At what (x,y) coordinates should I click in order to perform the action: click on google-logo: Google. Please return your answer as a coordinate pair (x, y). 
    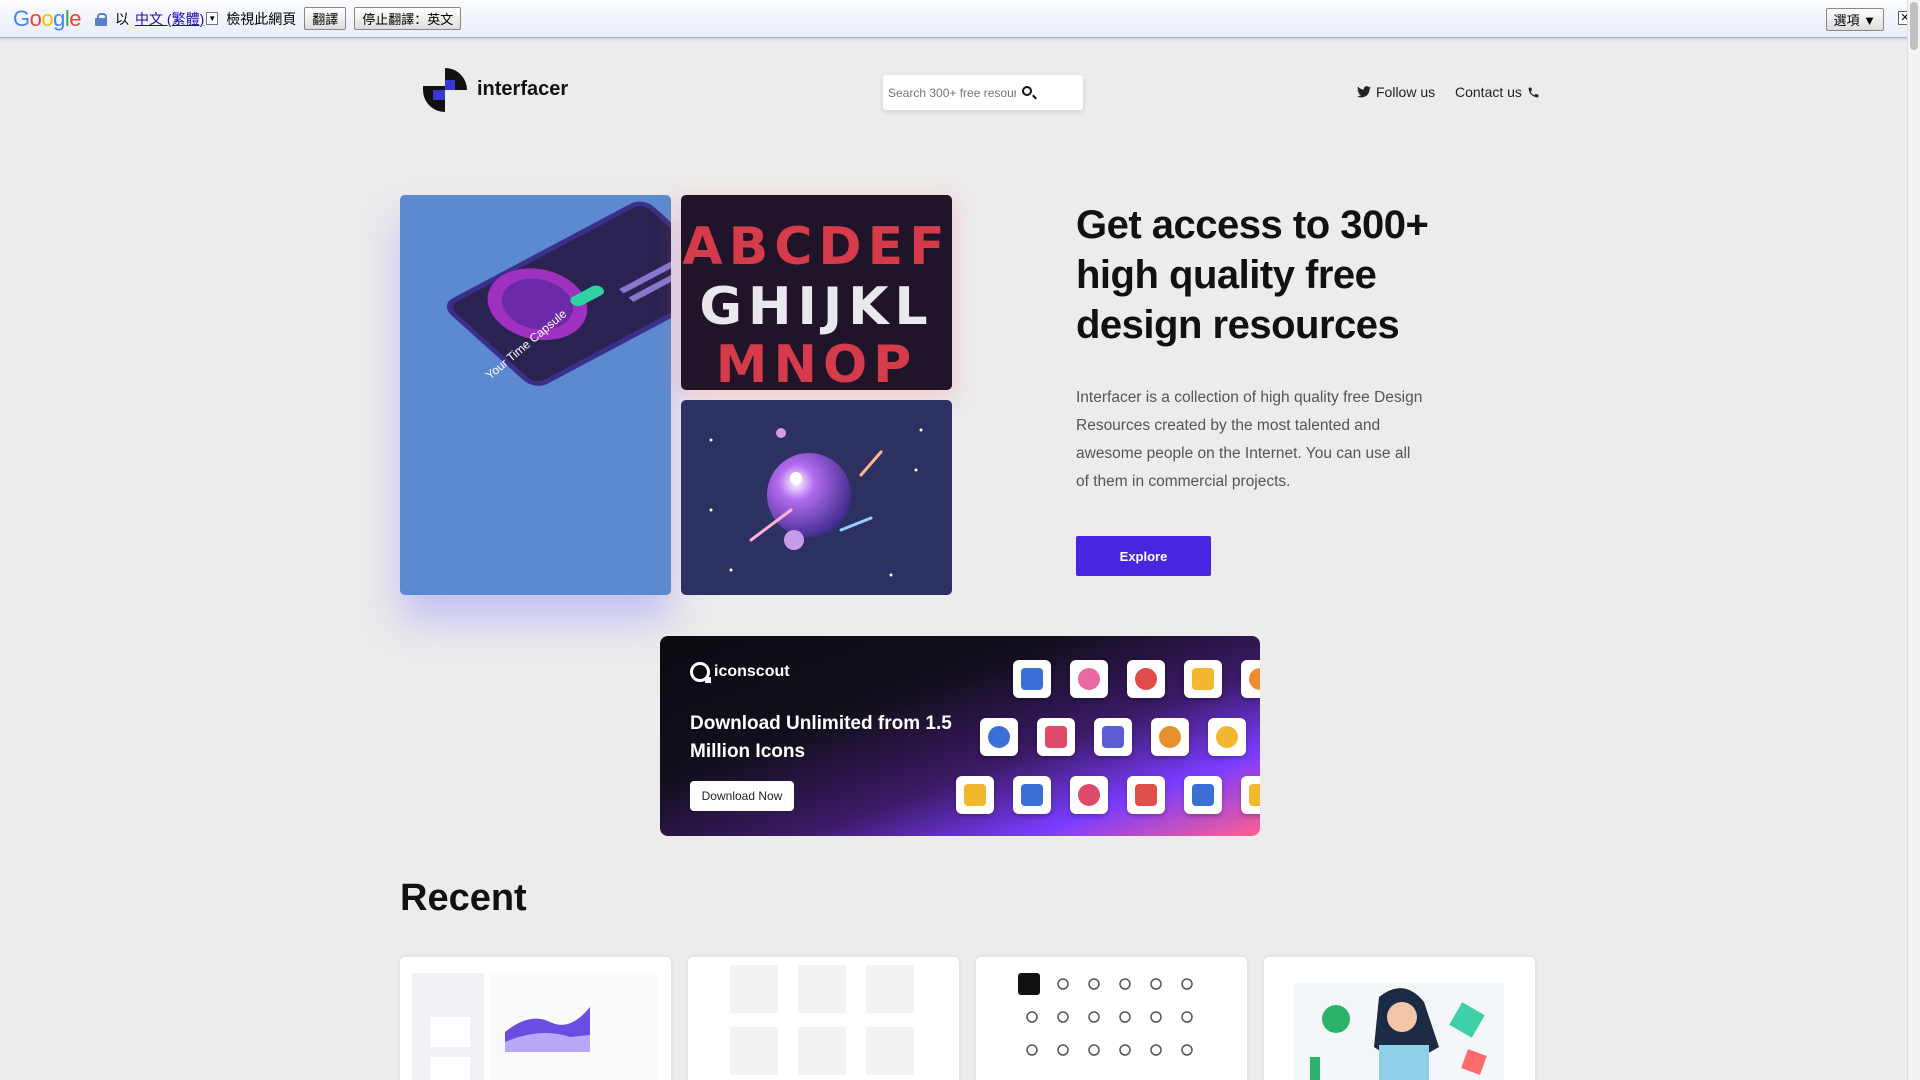
    Looking at the image, I should click on (47, 18).